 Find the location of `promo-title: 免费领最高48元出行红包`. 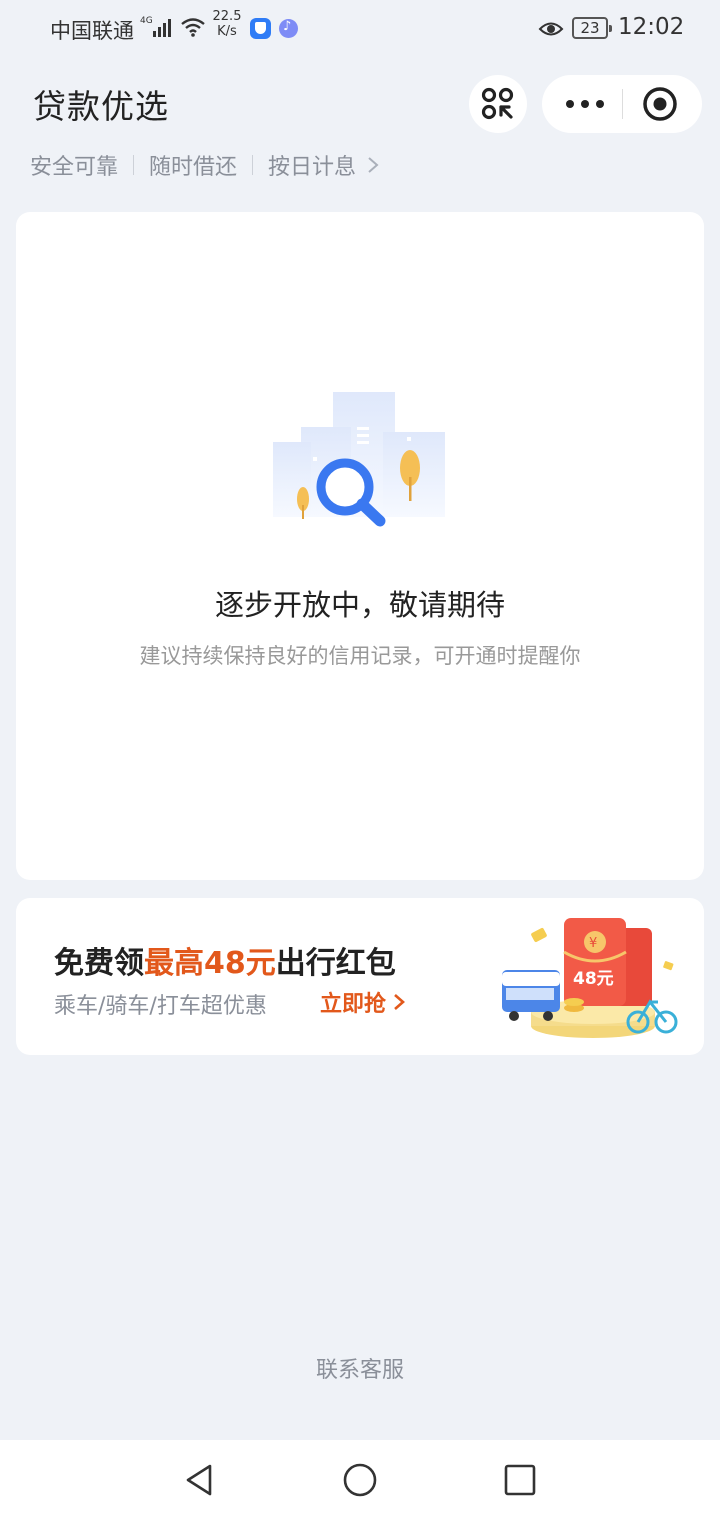

promo-title: 免费领最高48元出行红包 is located at coordinates (225, 960).